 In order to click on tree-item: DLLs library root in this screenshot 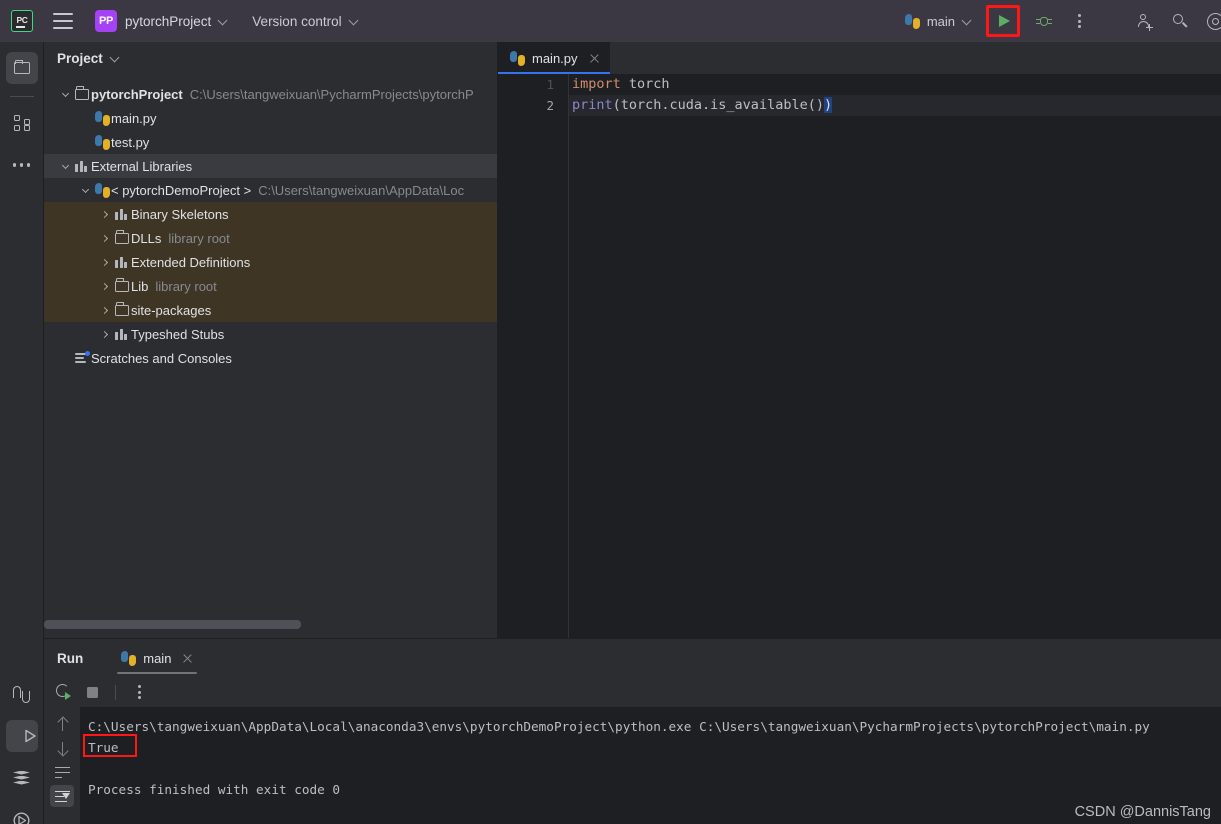, I will do `click(271, 238)`.